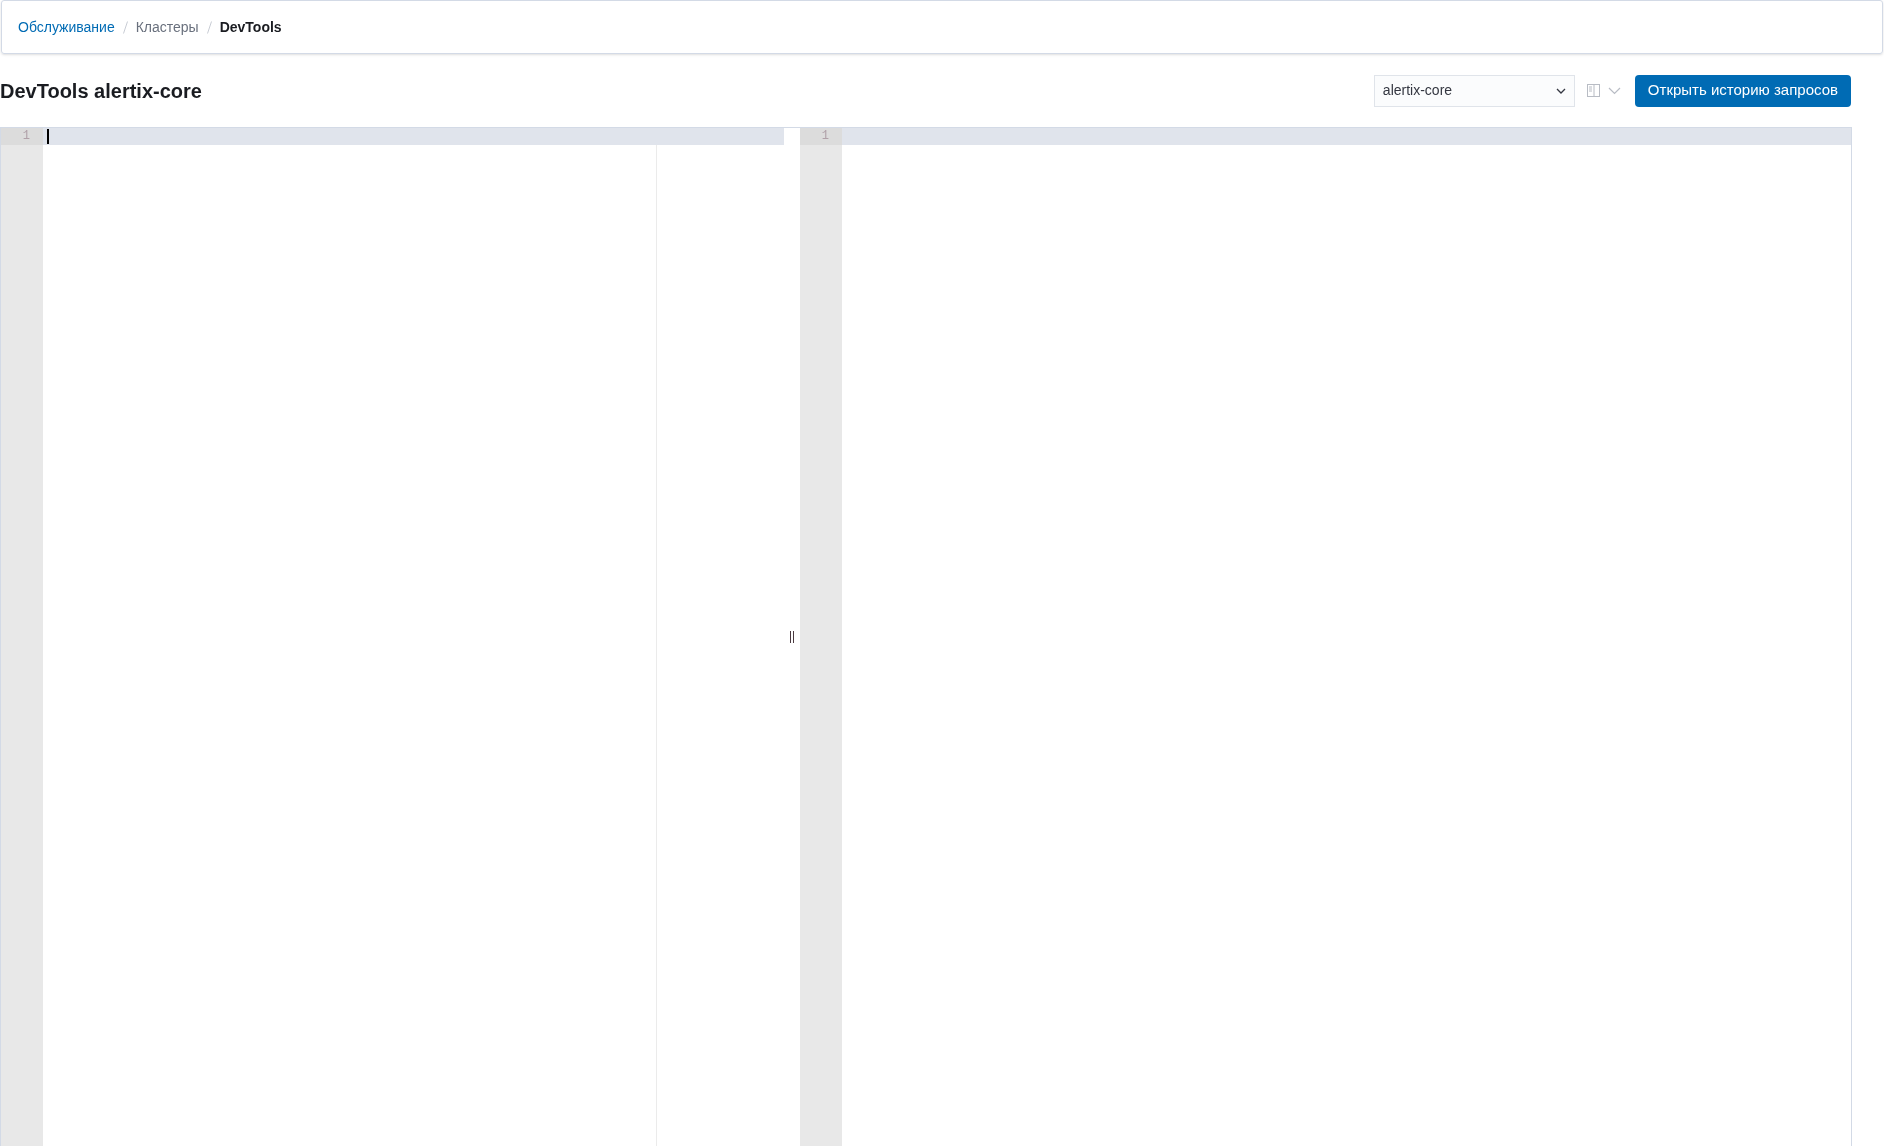 The width and height of the screenshot is (1884, 1146). I want to click on layout-menu-button, so click(1603, 90).